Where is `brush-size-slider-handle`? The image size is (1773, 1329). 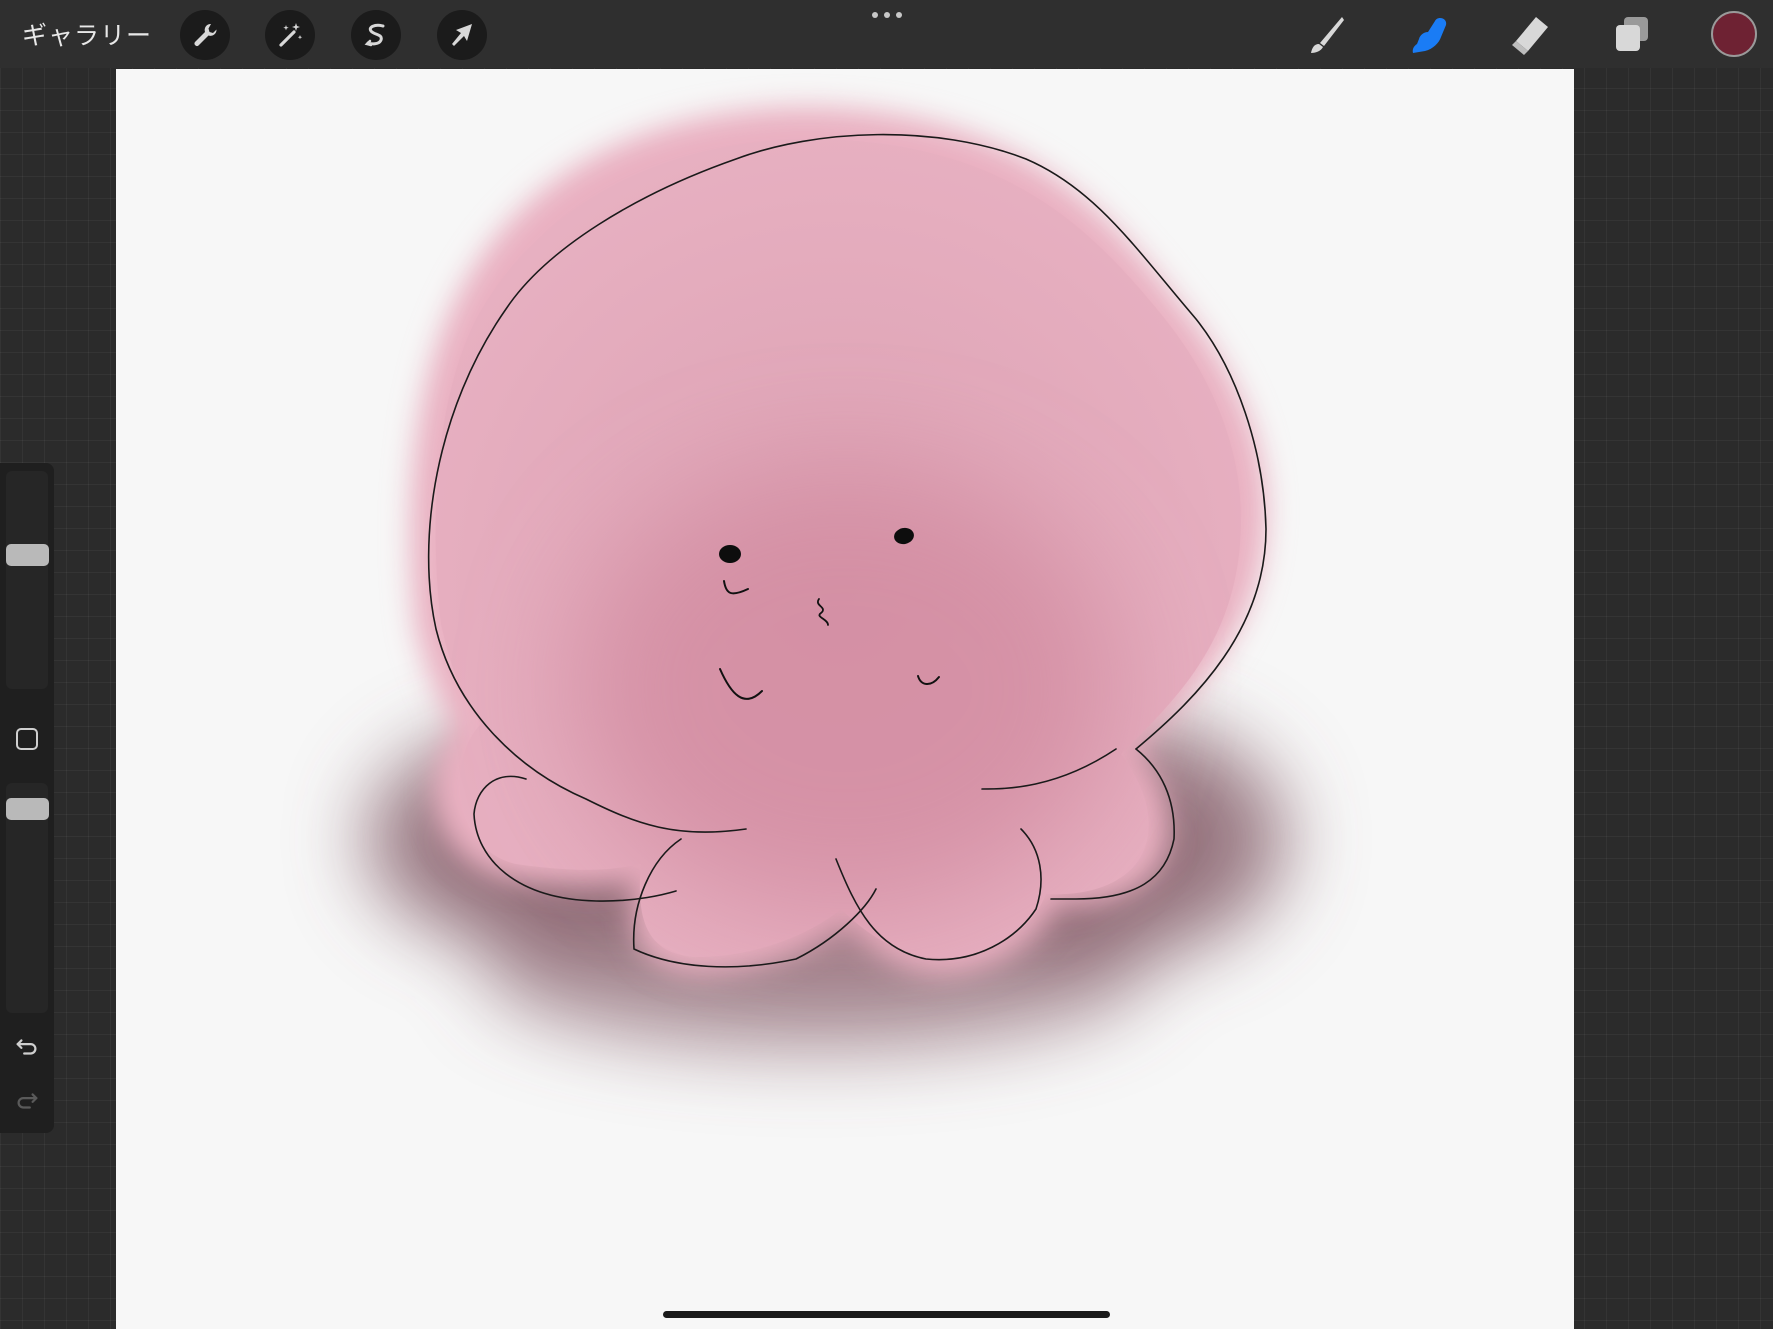
brush-size-slider-handle is located at coordinates (27, 554).